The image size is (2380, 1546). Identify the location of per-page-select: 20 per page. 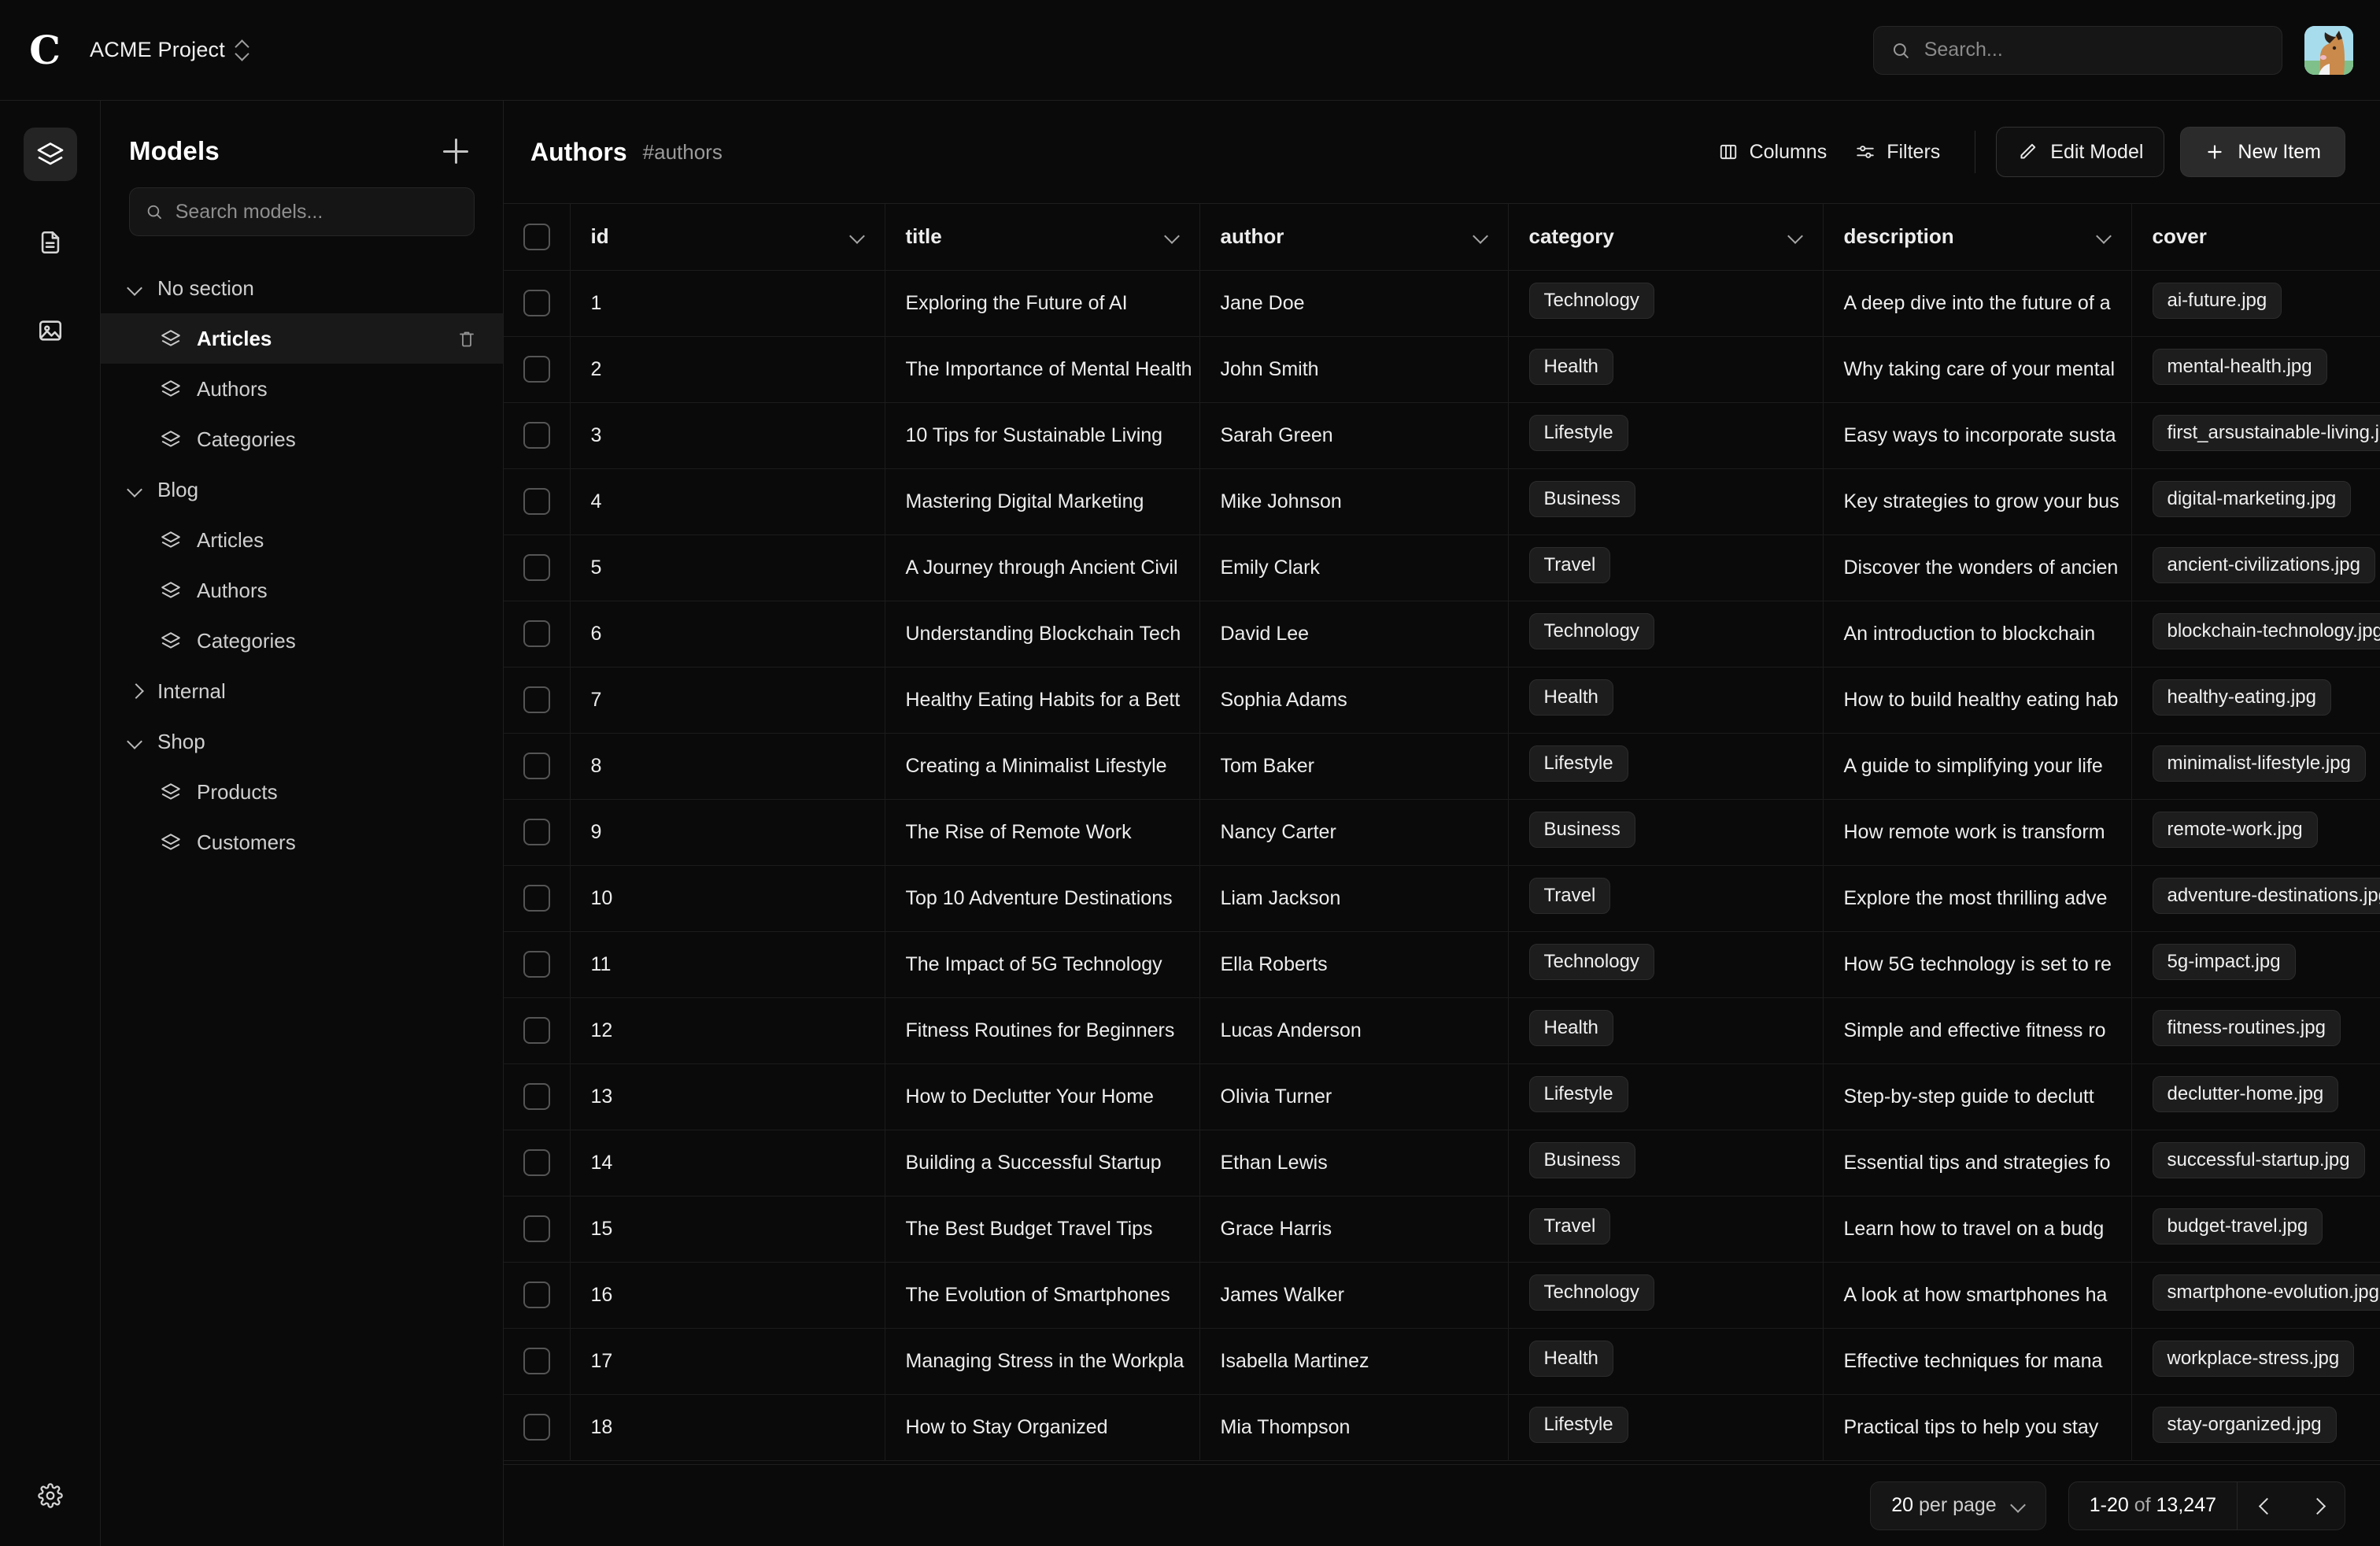
(1958, 1505).